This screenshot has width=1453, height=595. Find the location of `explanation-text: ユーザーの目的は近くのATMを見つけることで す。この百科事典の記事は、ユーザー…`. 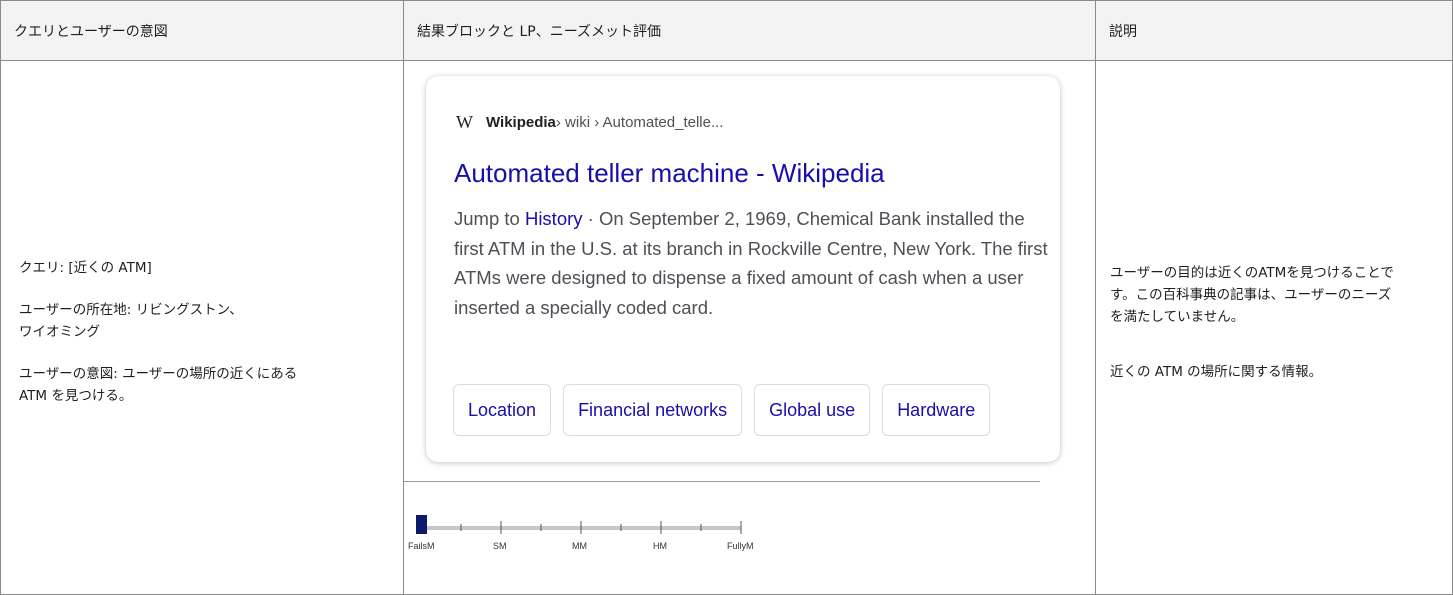

explanation-text: ユーザーの目的は近くのATMを見つけることで す。この百科事典の記事は、ユーザー… is located at coordinates (1252, 294).